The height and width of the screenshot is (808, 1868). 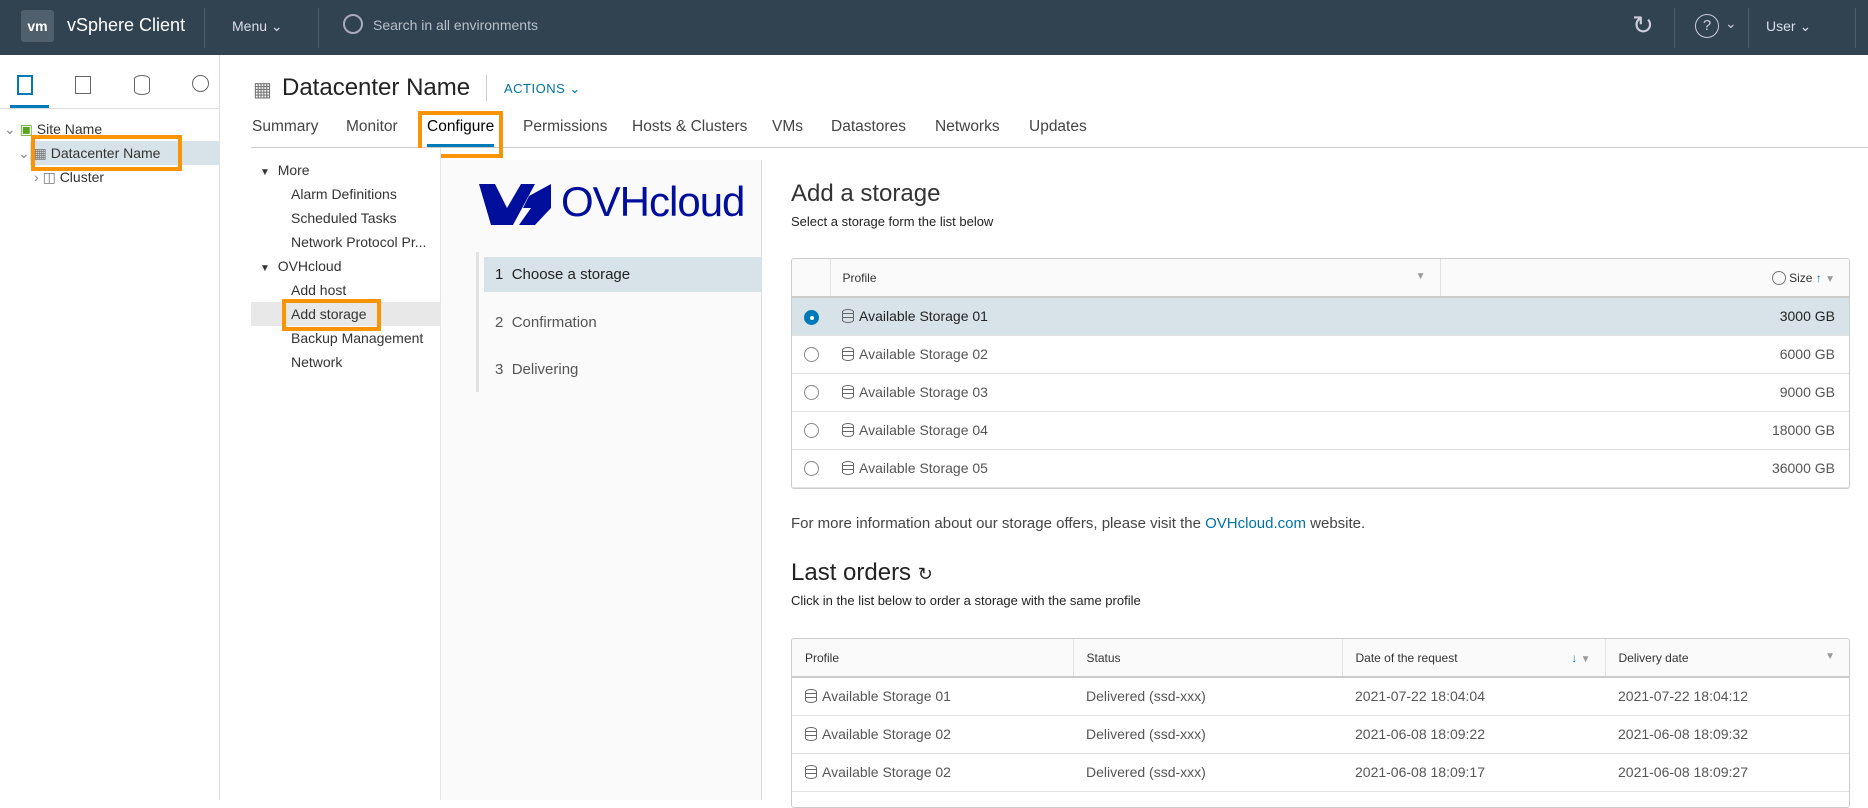 What do you see at coordinates (1320, 392) in the screenshot?
I see `storage-row: Available Storage 03 9000 GB` at bounding box center [1320, 392].